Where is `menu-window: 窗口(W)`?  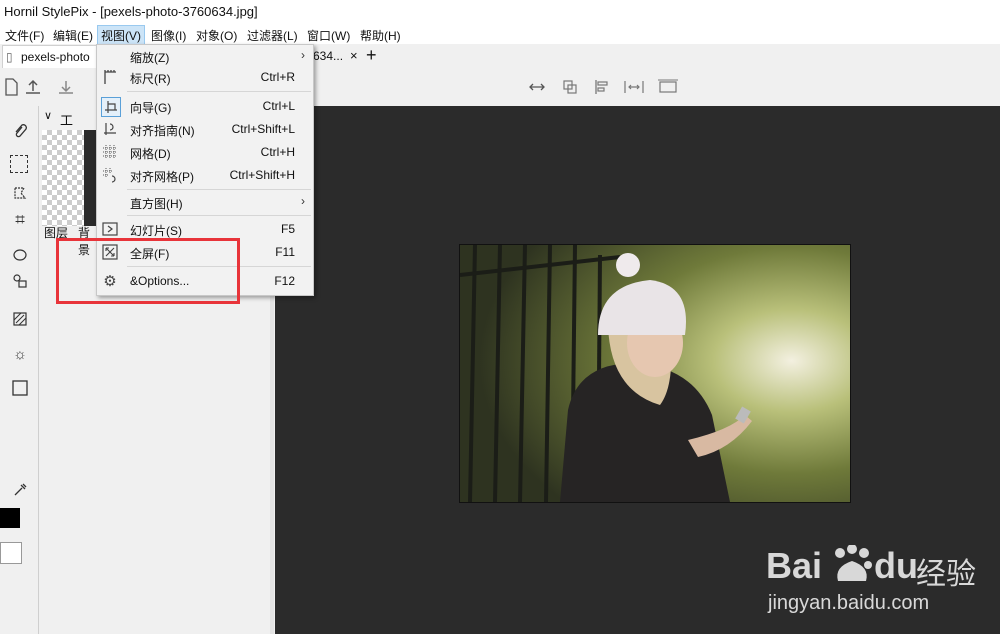 menu-window: 窗口(W) is located at coordinates (328, 35).